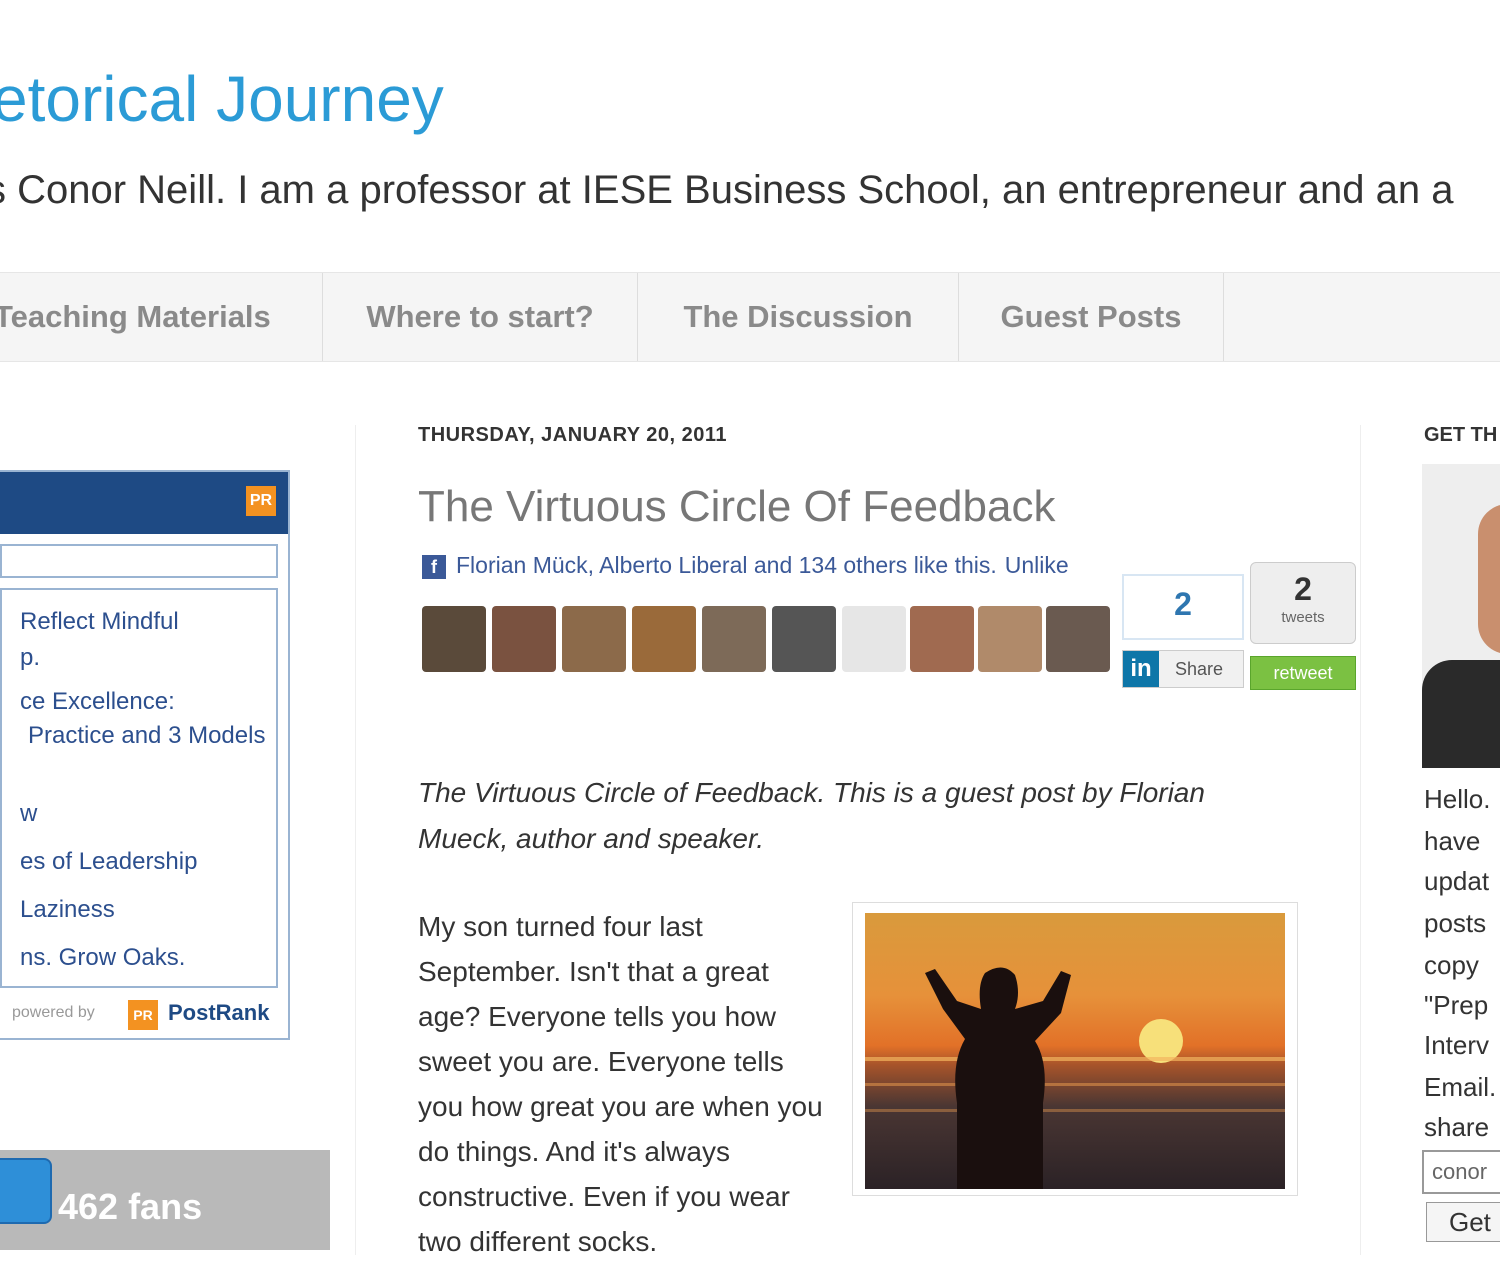 Image resolution: width=1500 pixels, height=1264 pixels. What do you see at coordinates (1199, 669) in the screenshot?
I see `linkedin-share-label: Share` at bounding box center [1199, 669].